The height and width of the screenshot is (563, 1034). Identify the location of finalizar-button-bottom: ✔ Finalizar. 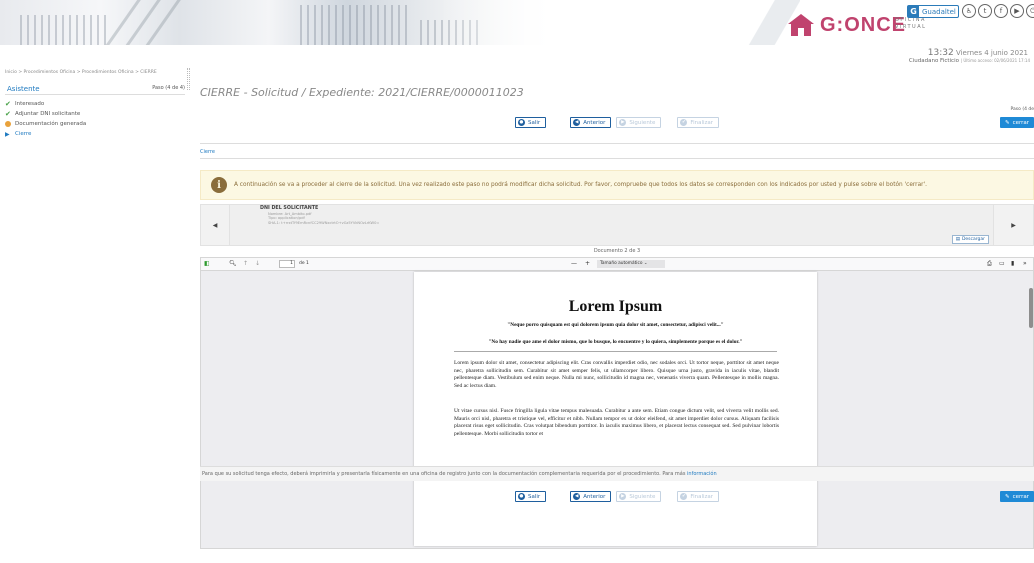
(698, 496).